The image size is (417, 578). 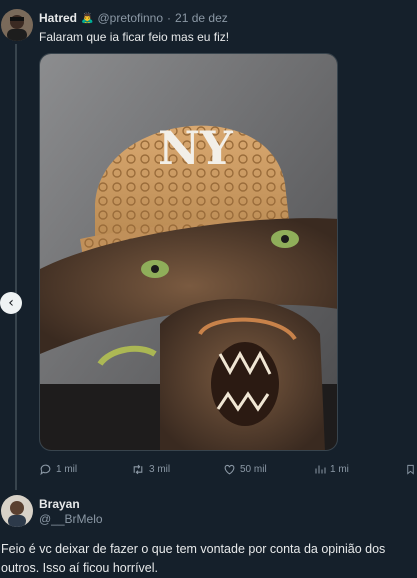 What do you see at coordinates (320, 469) in the screenshot?
I see `views-chart-icon` at bounding box center [320, 469].